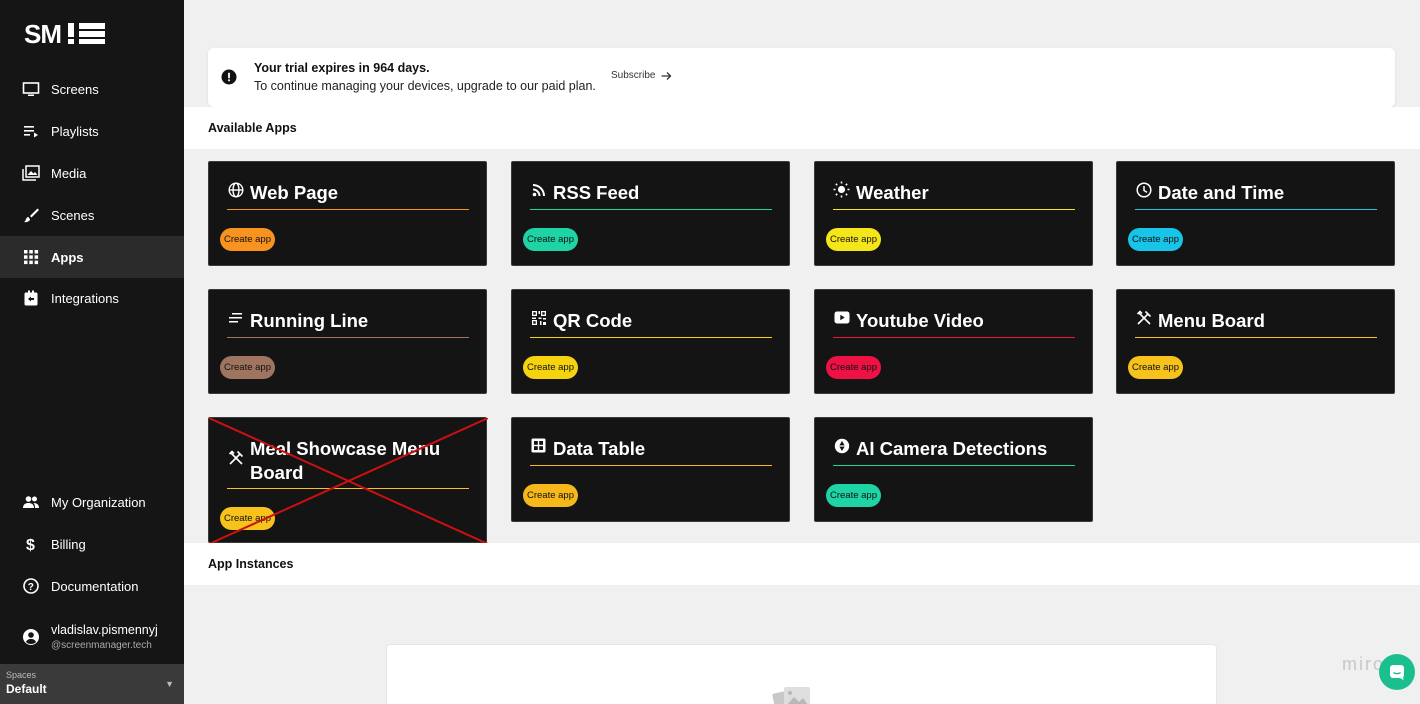 The image size is (1420, 704). I want to click on app-card-data-table: Data Table Create app, so click(650, 469).